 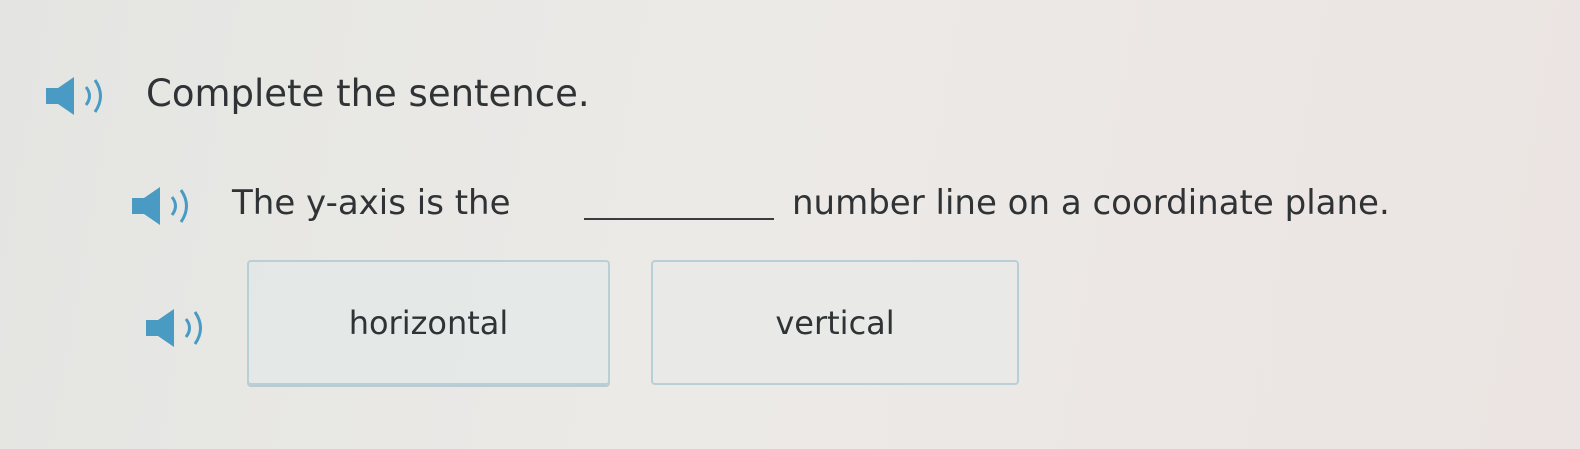 I want to click on question-text-after: number line on a coordinate plane., so click(x=1091, y=203).